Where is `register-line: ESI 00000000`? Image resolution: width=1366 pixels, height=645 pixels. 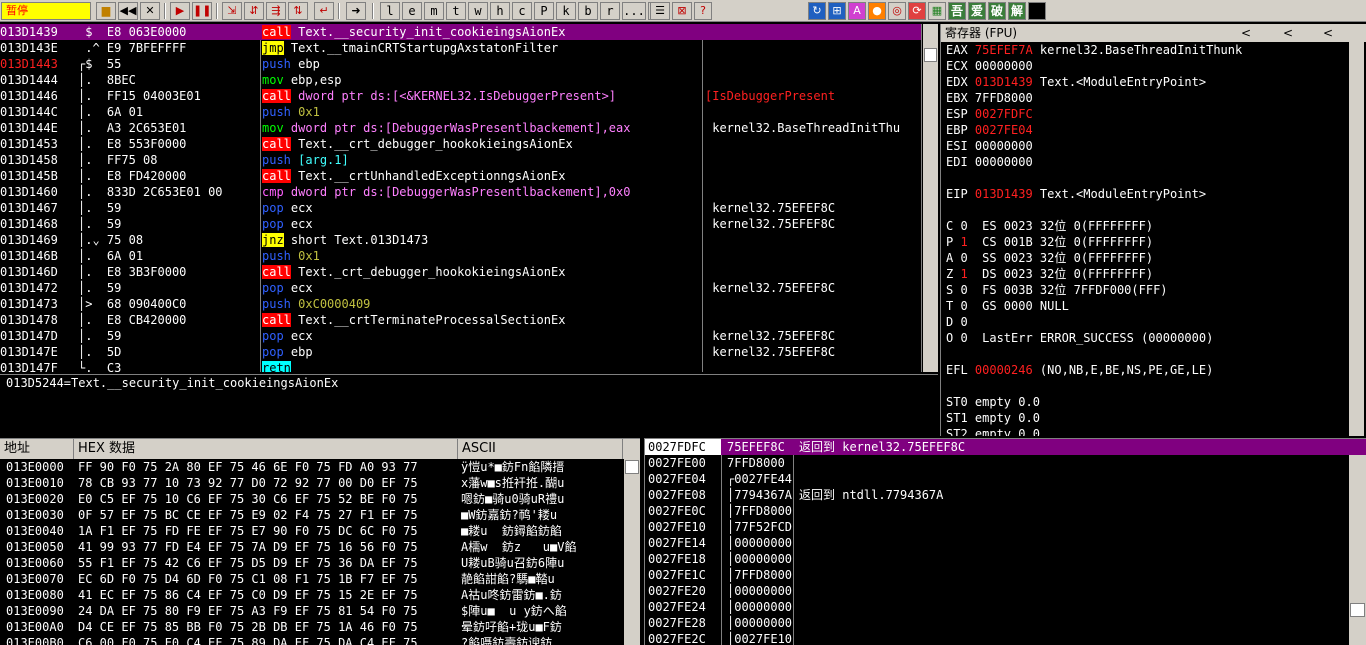 register-line: ESI 00000000 is located at coordinates (1153, 146).